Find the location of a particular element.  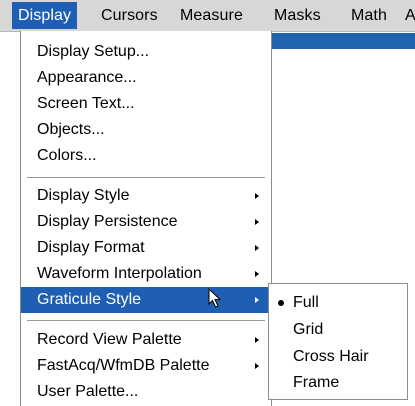

menu-partial-item: A is located at coordinates (410, 15).